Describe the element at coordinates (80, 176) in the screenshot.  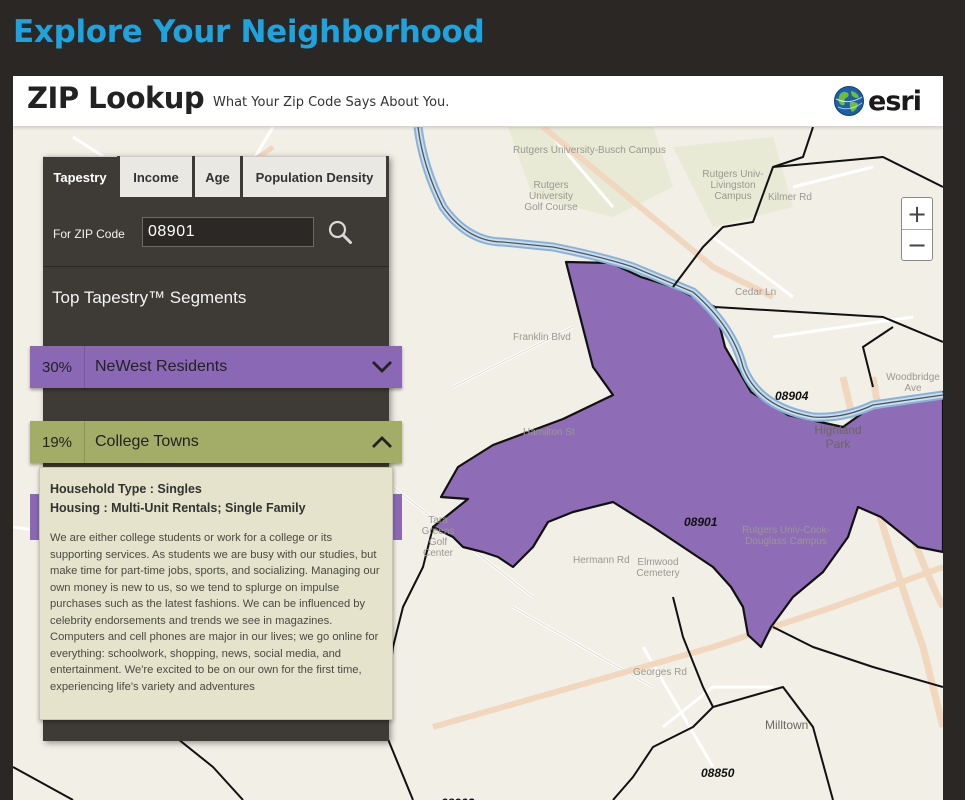
I see `tab-tapestry: Tapestry` at that location.